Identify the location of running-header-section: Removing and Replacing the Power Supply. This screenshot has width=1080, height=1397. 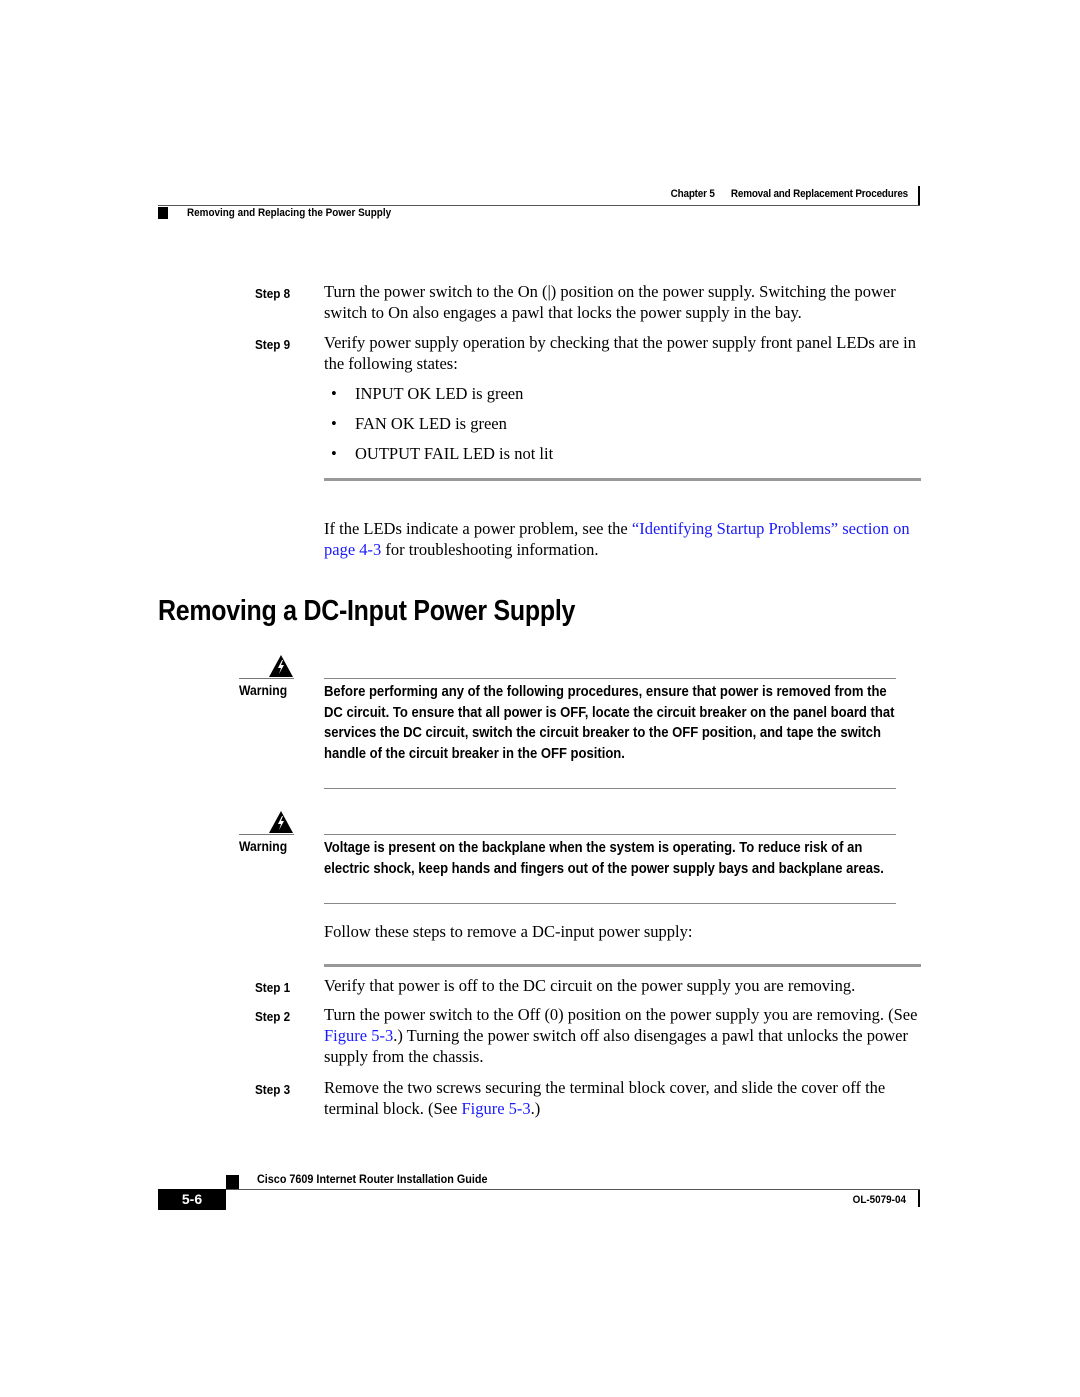
(289, 213).